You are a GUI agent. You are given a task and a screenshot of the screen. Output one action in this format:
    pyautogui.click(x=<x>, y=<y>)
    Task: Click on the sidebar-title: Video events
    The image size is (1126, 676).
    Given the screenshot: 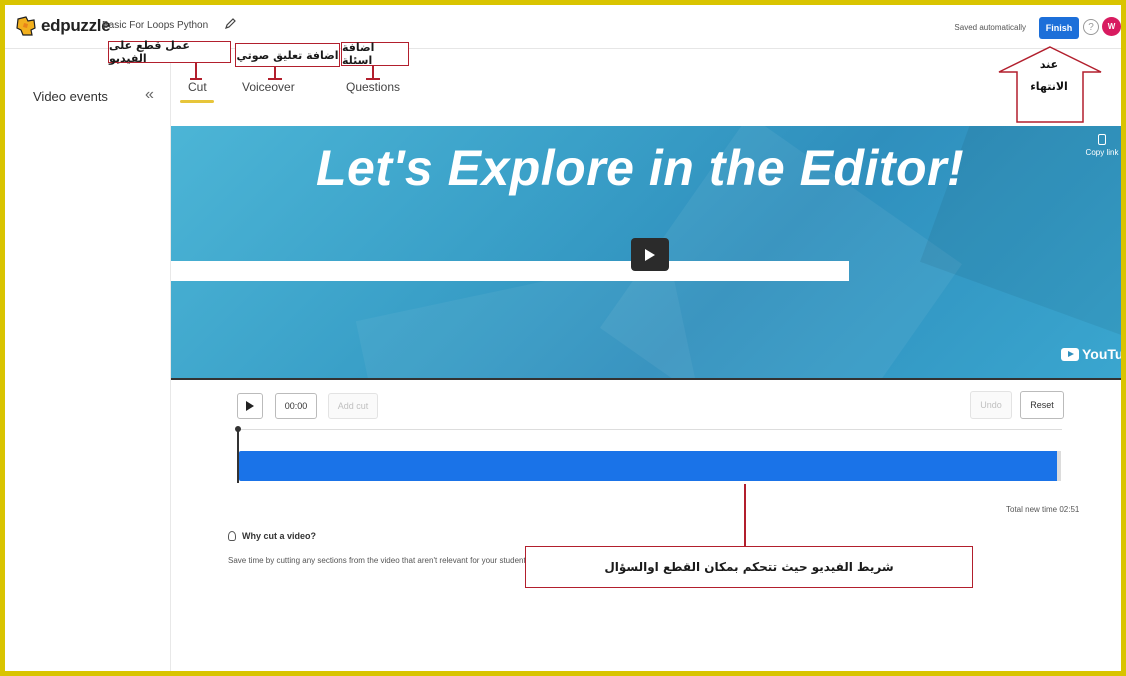 What is the action you would take?
    pyautogui.click(x=70, y=96)
    